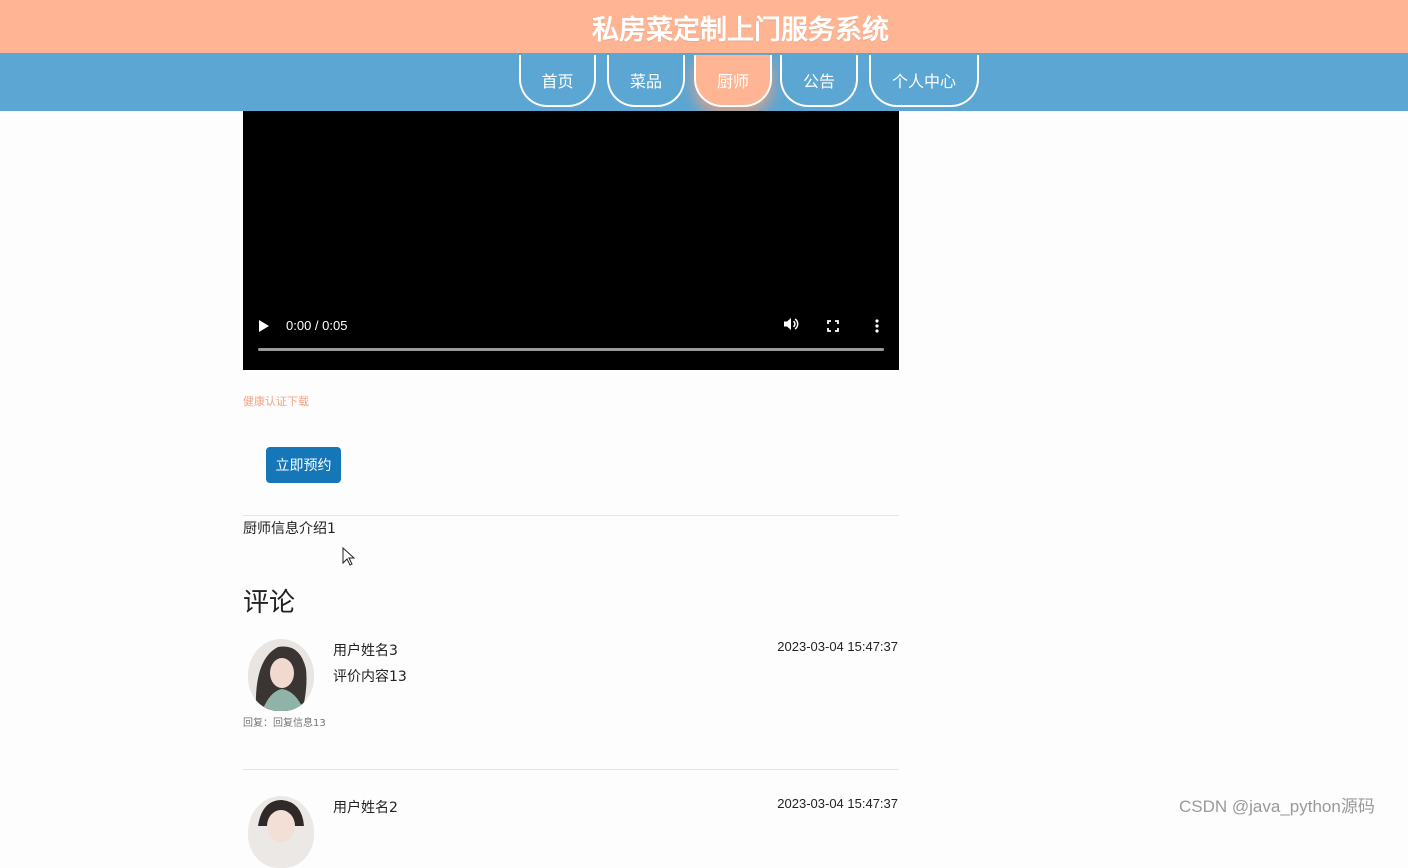  I want to click on video-progress-bar, so click(571, 349).